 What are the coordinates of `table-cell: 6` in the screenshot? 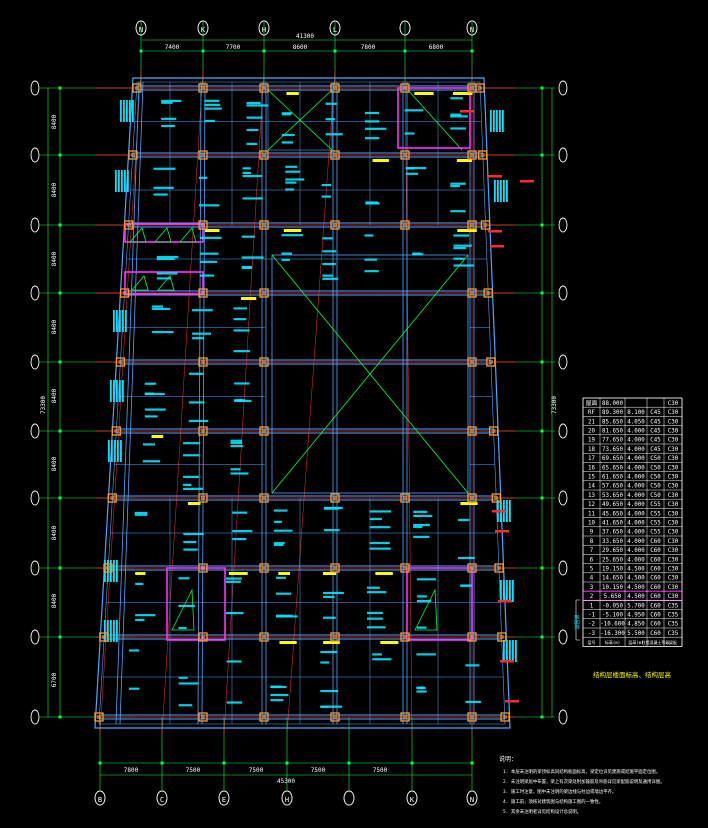 It's located at (592, 560).